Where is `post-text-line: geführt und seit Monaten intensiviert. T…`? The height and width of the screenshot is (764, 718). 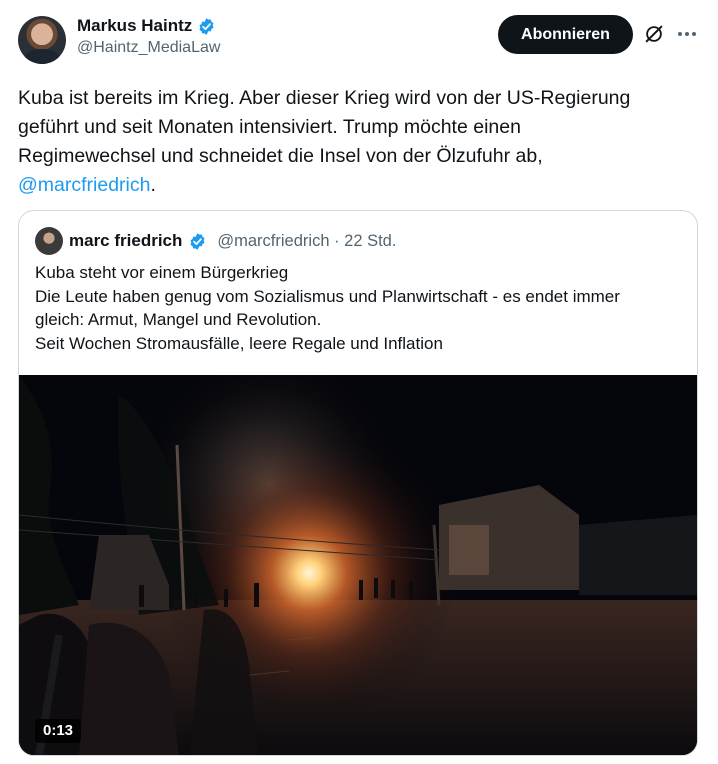
post-text-line: geführt und seit Monaten intensiviert. T… is located at coordinates (269, 127).